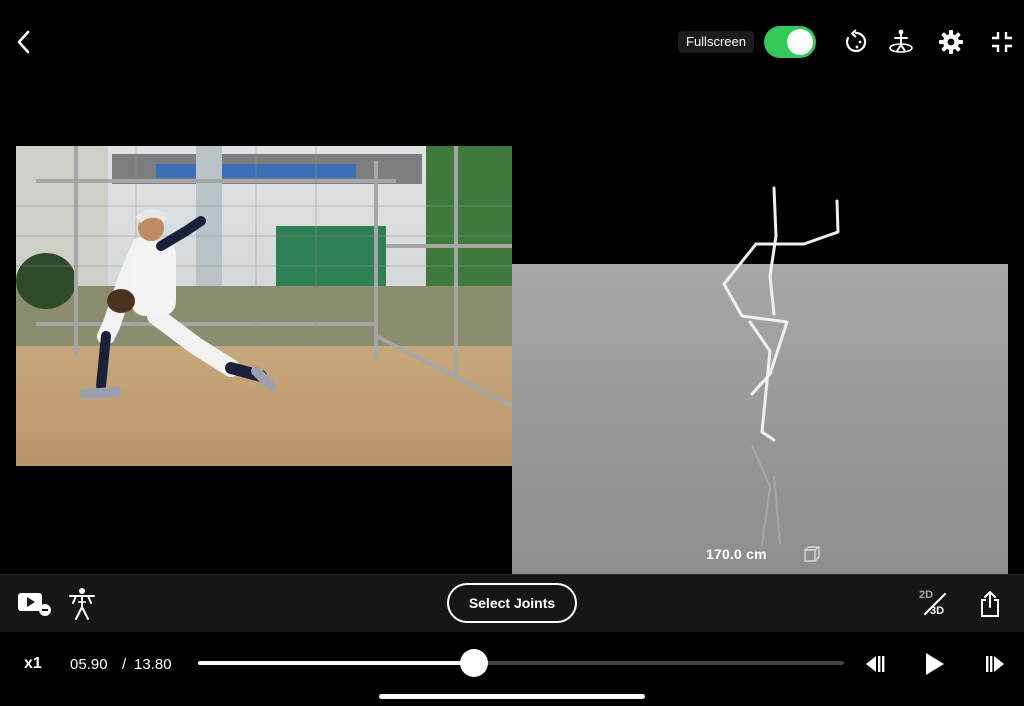  Describe the element at coordinates (736, 554) in the screenshot. I see `height-readout: 170.0 cm` at that location.